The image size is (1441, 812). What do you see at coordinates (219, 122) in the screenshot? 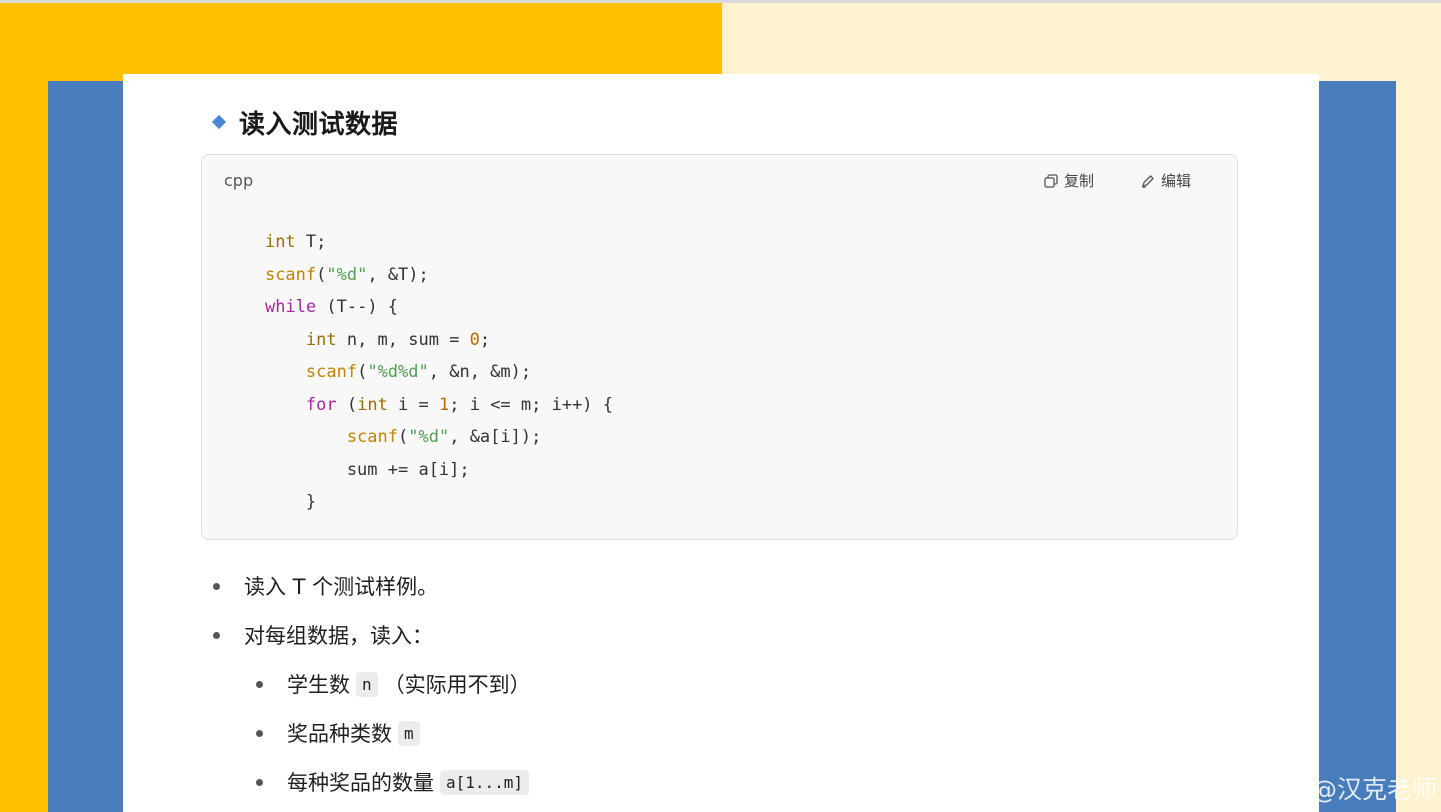
I see `diamond-bullet-icon` at bounding box center [219, 122].